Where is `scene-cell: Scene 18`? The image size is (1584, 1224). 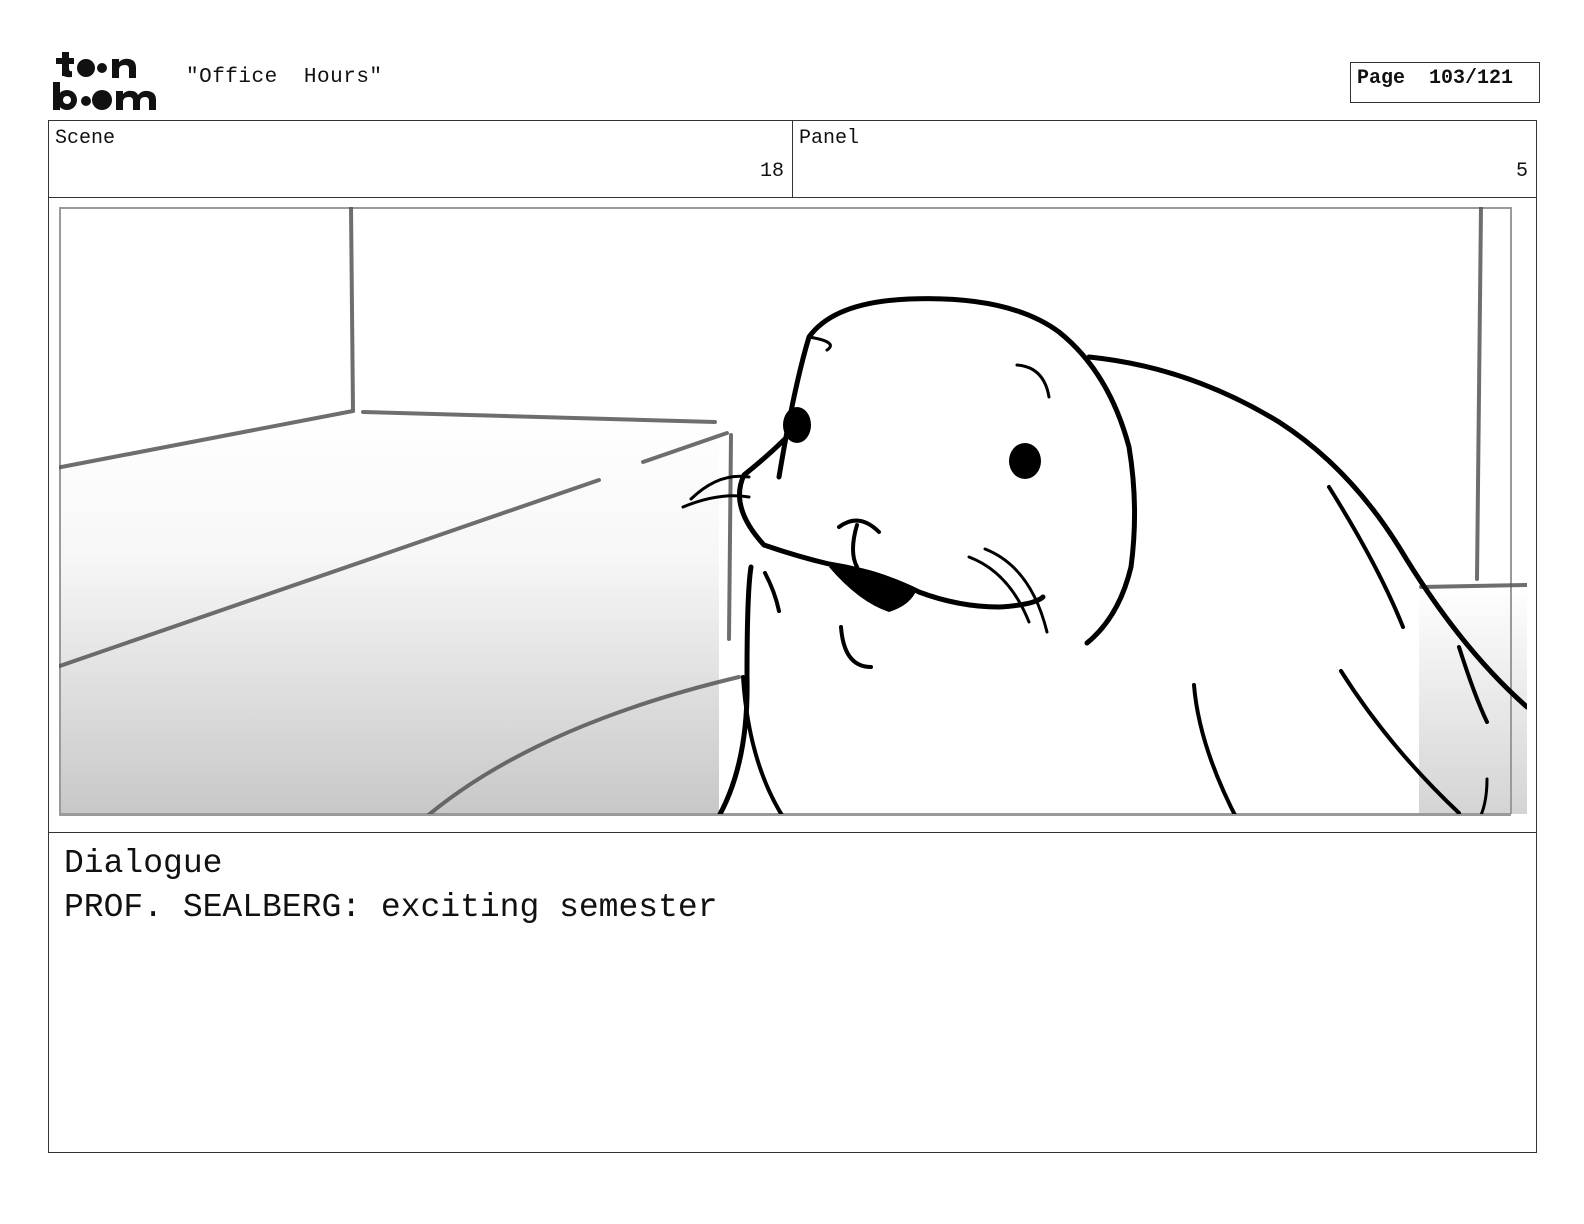 scene-cell: Scene 18 is located at coordinates (420, 159).